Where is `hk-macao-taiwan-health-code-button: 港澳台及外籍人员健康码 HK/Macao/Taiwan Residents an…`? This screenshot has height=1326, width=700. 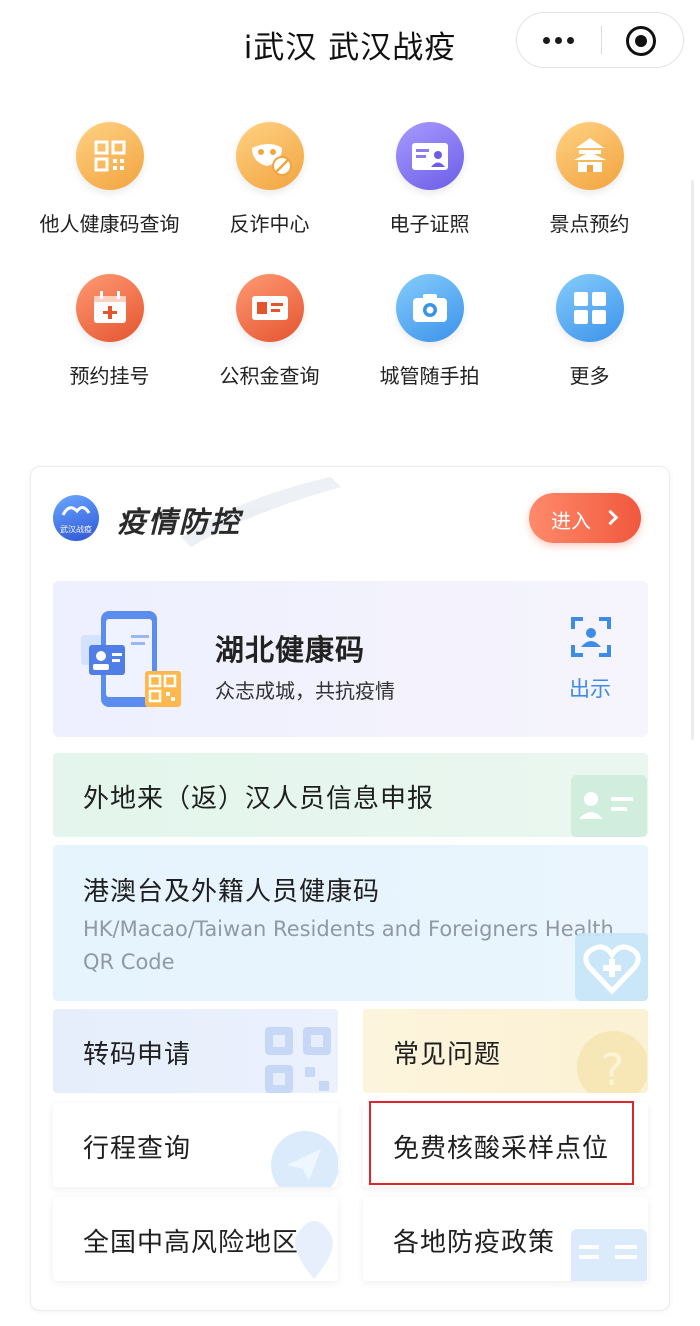 hk-macao-taiwan-health-code-button: 港澳台及外籍人员健康码 HK/Macao/Taiwan Residents an… is located at coordinates (350, 923).